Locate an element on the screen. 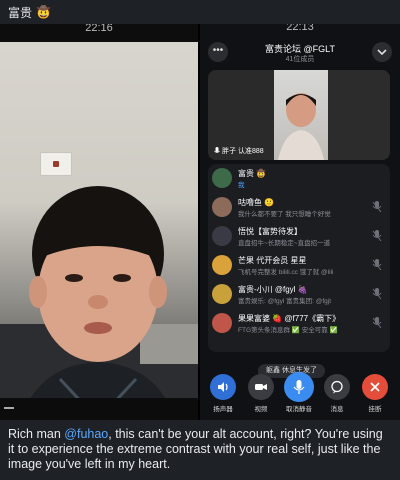 This screenshot has width=400, height=480. list-item: 悟悦【富势待发】 直盘招牛~长期稳定~直盘招一道 is located at coordinates (299, 236).